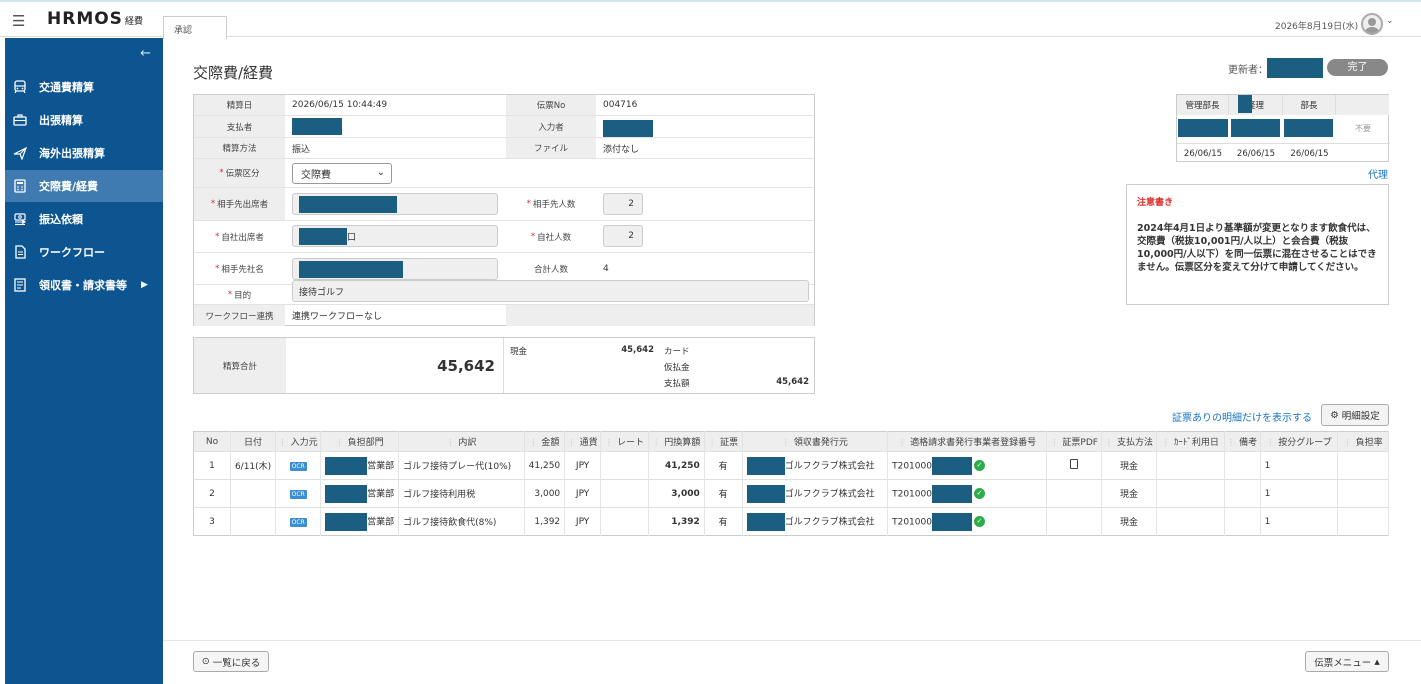 The image size is (1421, 684). What do you see at coordinates (792, 640) in the screenshot?
I see `footer-divider` at bounding box center [792, 640].